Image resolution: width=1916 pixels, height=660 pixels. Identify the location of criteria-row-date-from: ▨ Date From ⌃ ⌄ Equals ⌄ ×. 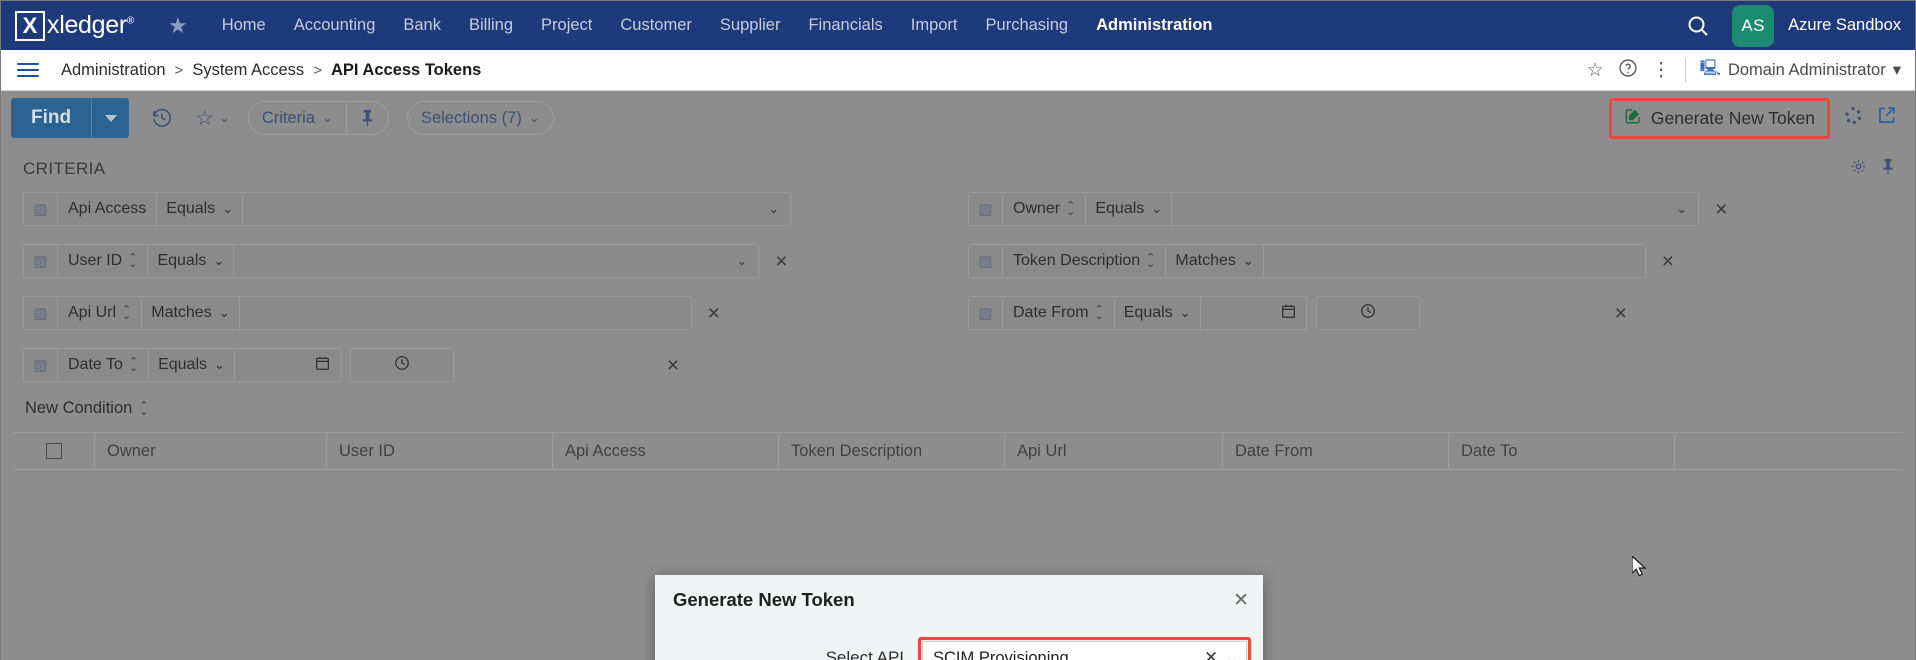
(1430, 313).